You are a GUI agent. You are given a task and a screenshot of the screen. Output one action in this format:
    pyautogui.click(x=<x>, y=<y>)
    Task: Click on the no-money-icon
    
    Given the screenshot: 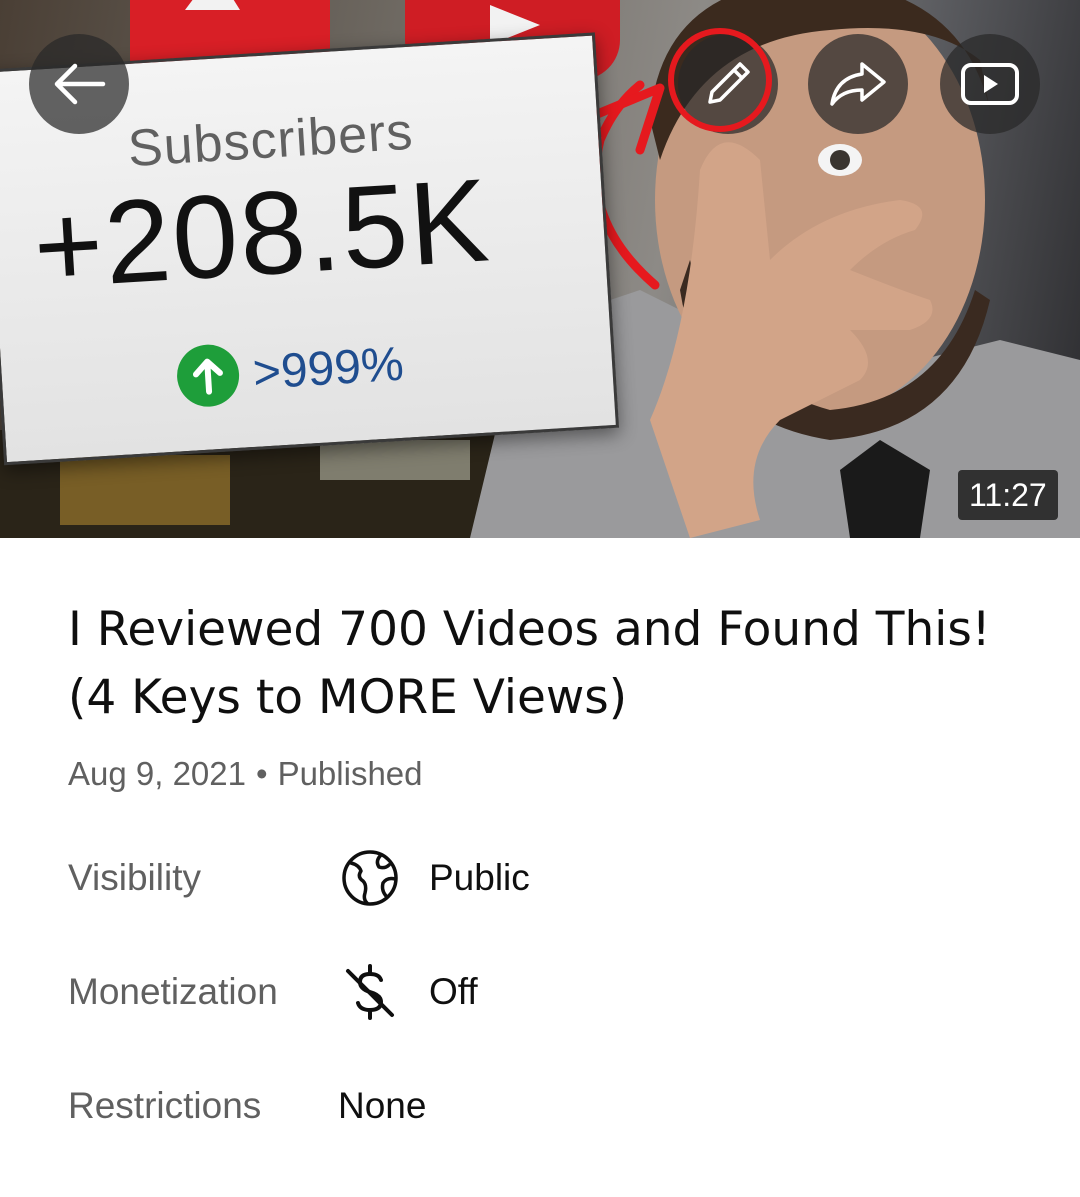 What is the action you would take?
    pyautogui.click(x=370, y=992)
    